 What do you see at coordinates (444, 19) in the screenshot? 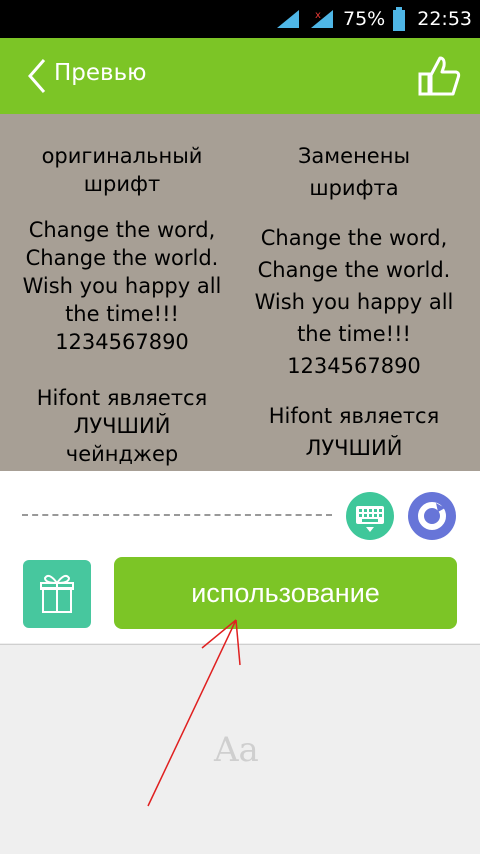
I see `clock: 22:53` at bounding box center [444, 19].